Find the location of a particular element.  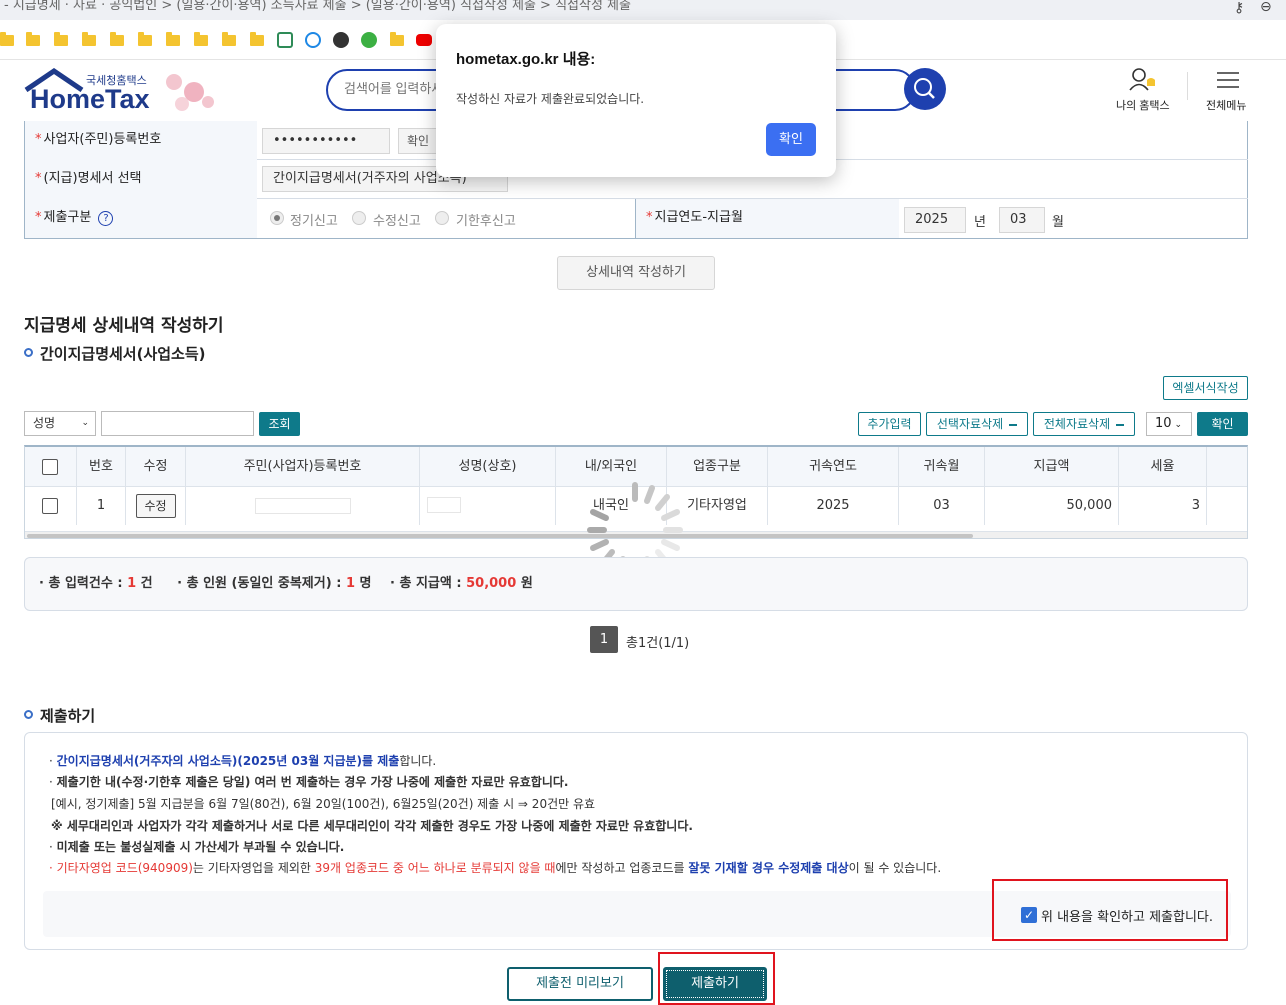

redacted-id is located at coordinates (302, 505).